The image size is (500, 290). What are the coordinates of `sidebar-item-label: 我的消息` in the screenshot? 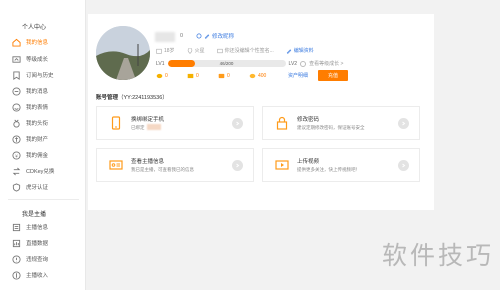 It's located at (37, 92).